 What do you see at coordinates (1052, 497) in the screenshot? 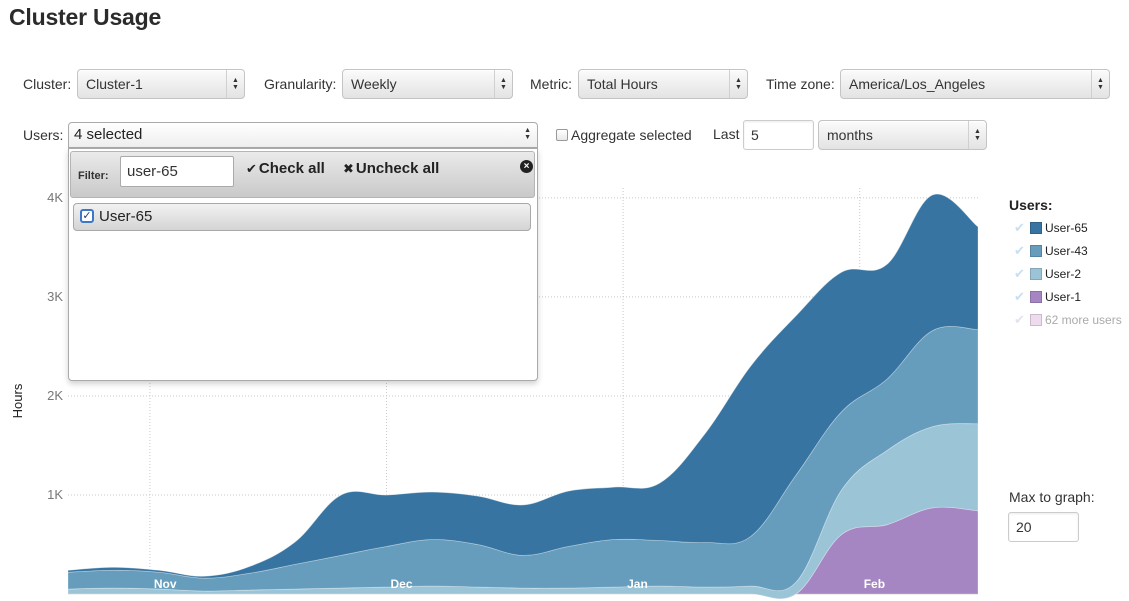
I see `max-to-graph-label: Max to graph:` at bounding box center [1052, 497].